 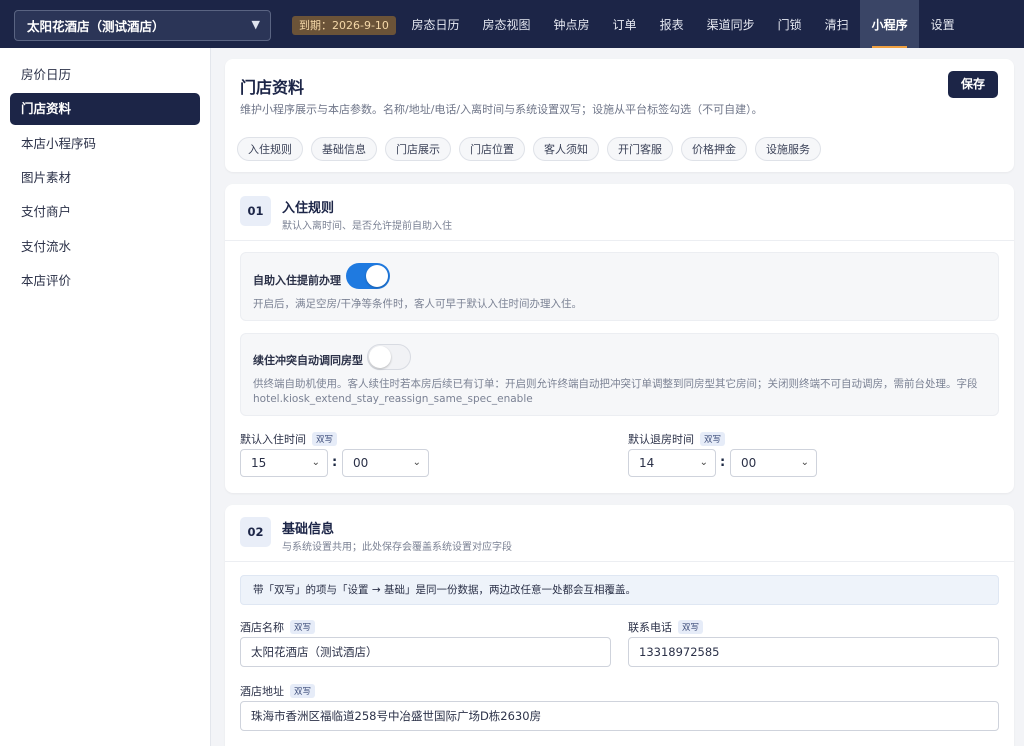 I want to click on address-label: 酒店地址 双写, so click(x=278, y=691).